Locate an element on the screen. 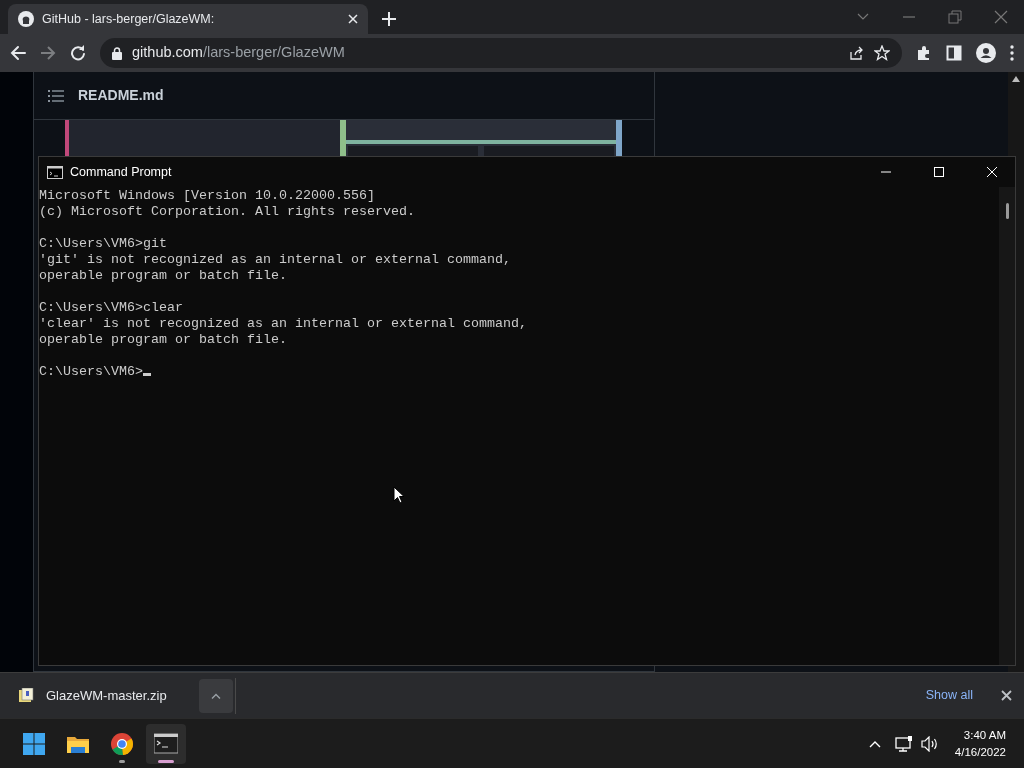  window-title: Command Prompt is located at coordinates (121, 172).